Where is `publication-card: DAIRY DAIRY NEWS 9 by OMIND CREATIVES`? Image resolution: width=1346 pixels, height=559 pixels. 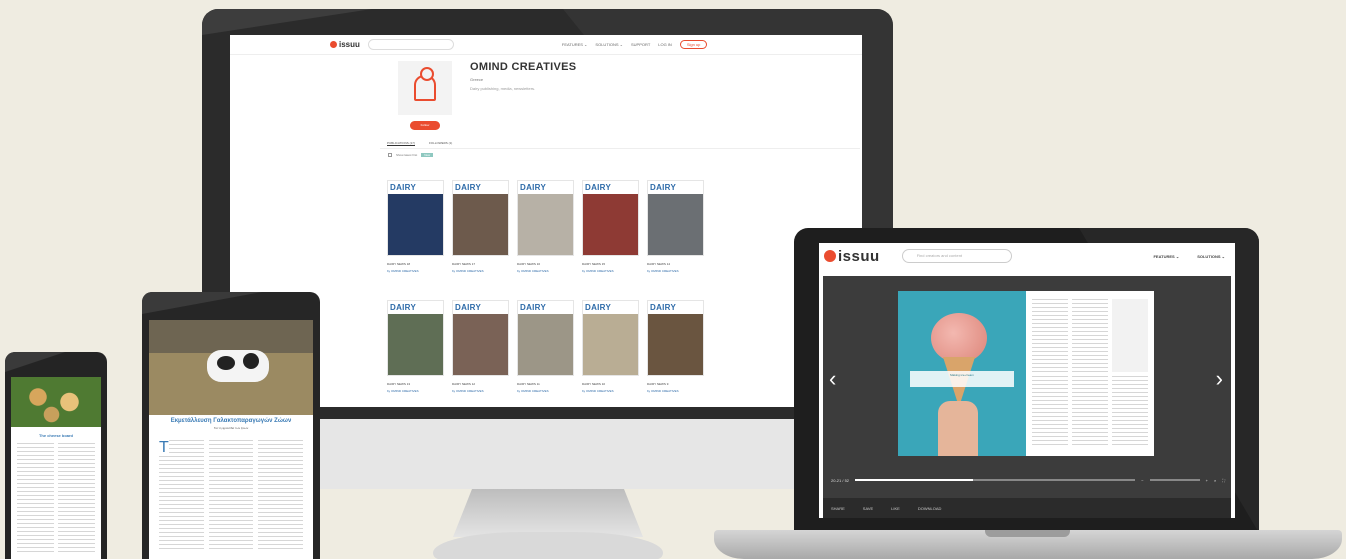
publication-card: DAIRY DAIRY NEWS 9 by OMIND CREATIVES is located at coordinates (675, 353).